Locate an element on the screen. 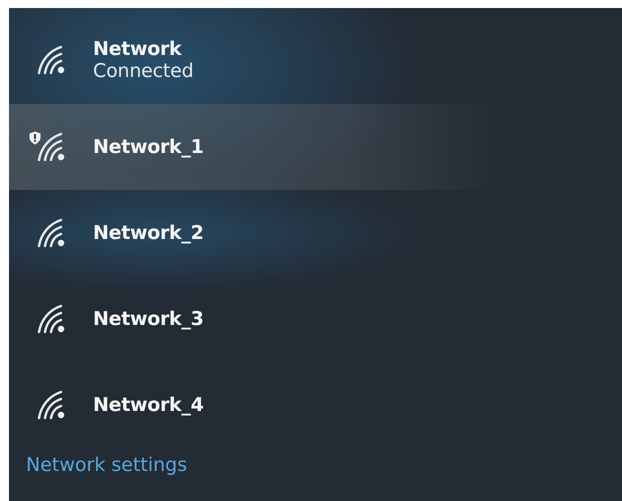 This screenshot has height=501, width=622. network-name: Network_2 is located at coordinates (148, 233).